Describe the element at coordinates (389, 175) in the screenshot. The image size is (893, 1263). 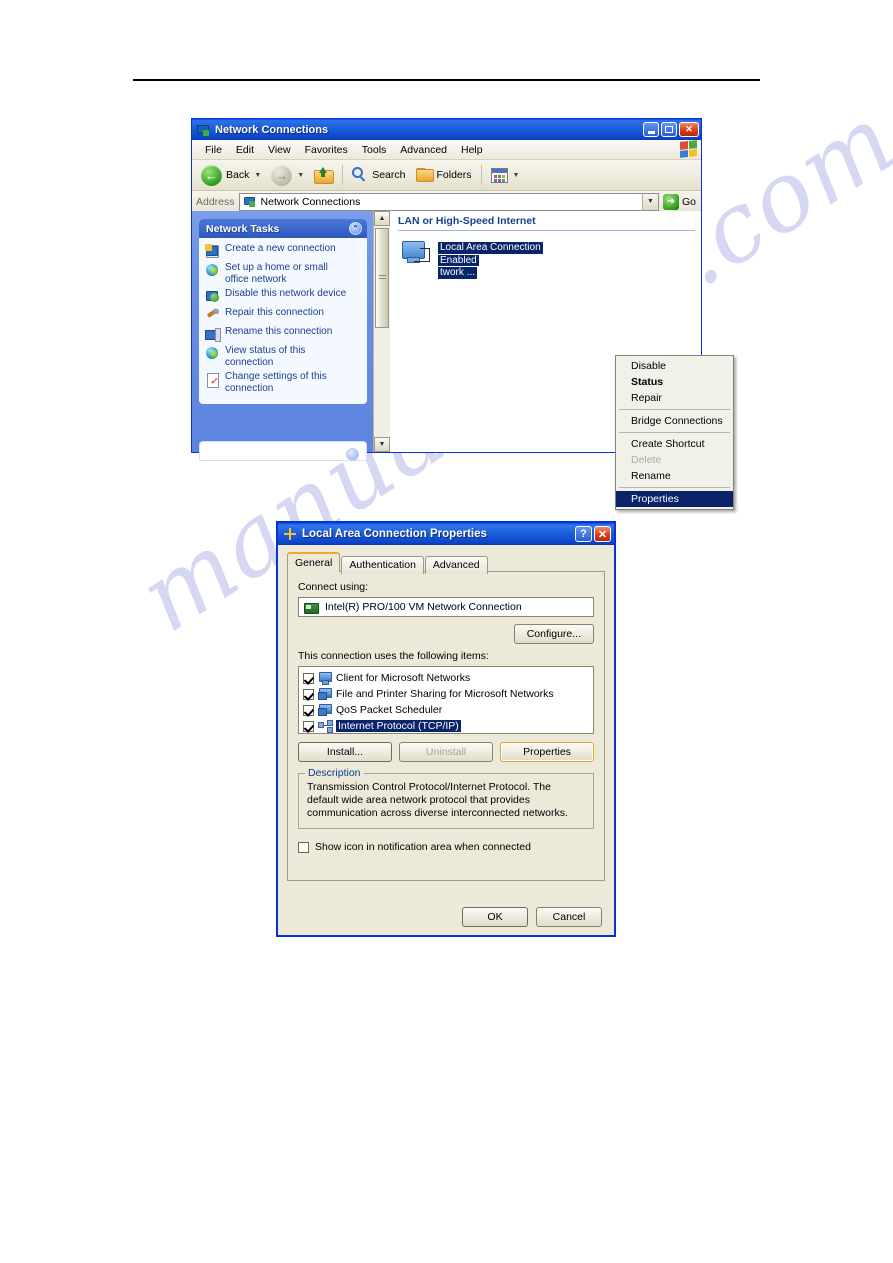
I see `search-label: Search` at that location.